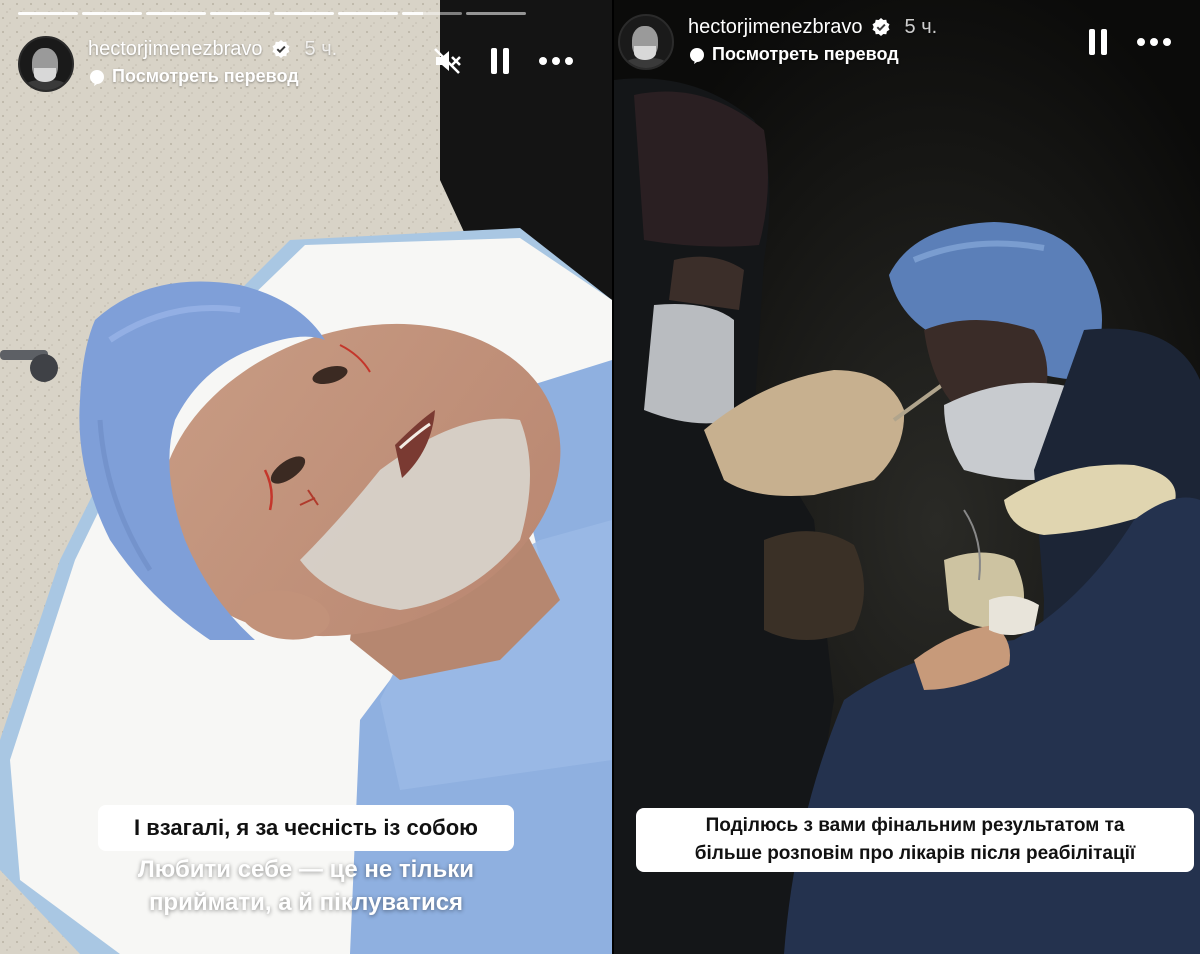  I want to click on mute-icon, so click(447, 61).